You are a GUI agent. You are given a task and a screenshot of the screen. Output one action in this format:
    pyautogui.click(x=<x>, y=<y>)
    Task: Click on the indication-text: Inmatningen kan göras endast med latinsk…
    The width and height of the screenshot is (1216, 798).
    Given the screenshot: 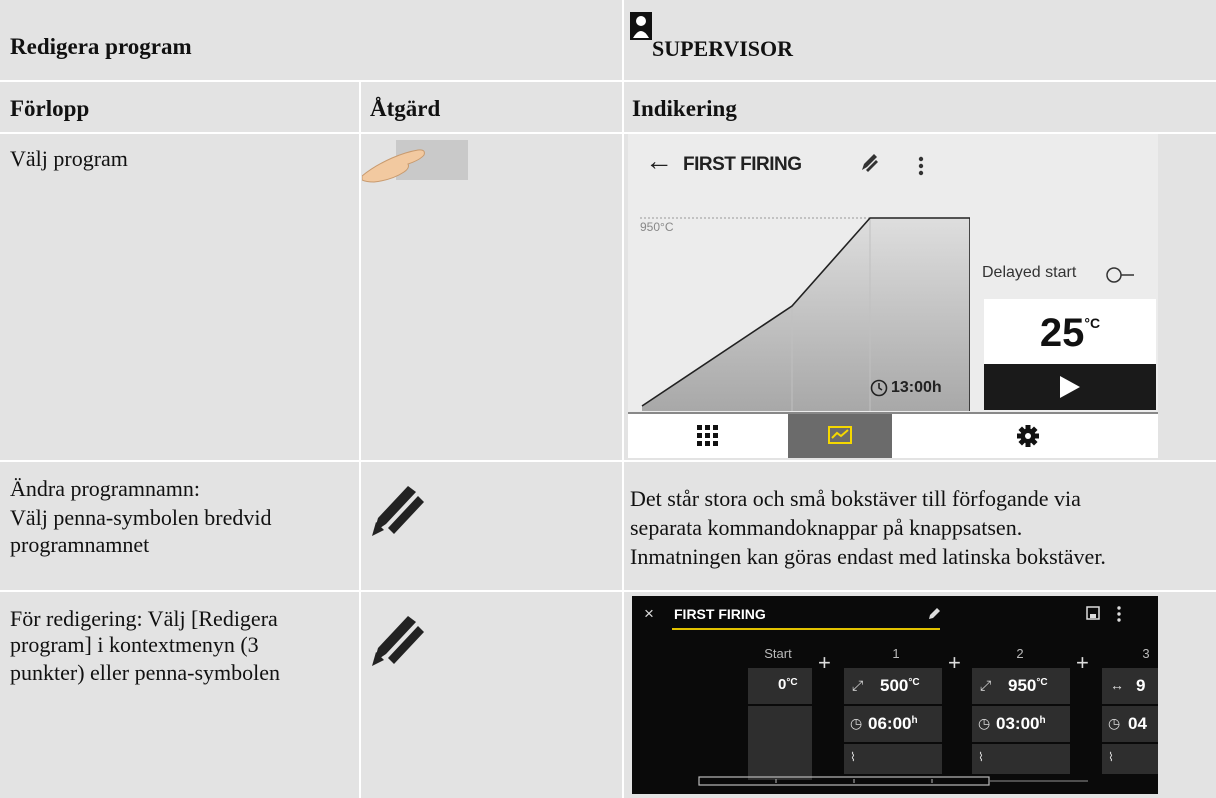 What is the action you would take?
    pyautogui.click(x=868, y=556)
    